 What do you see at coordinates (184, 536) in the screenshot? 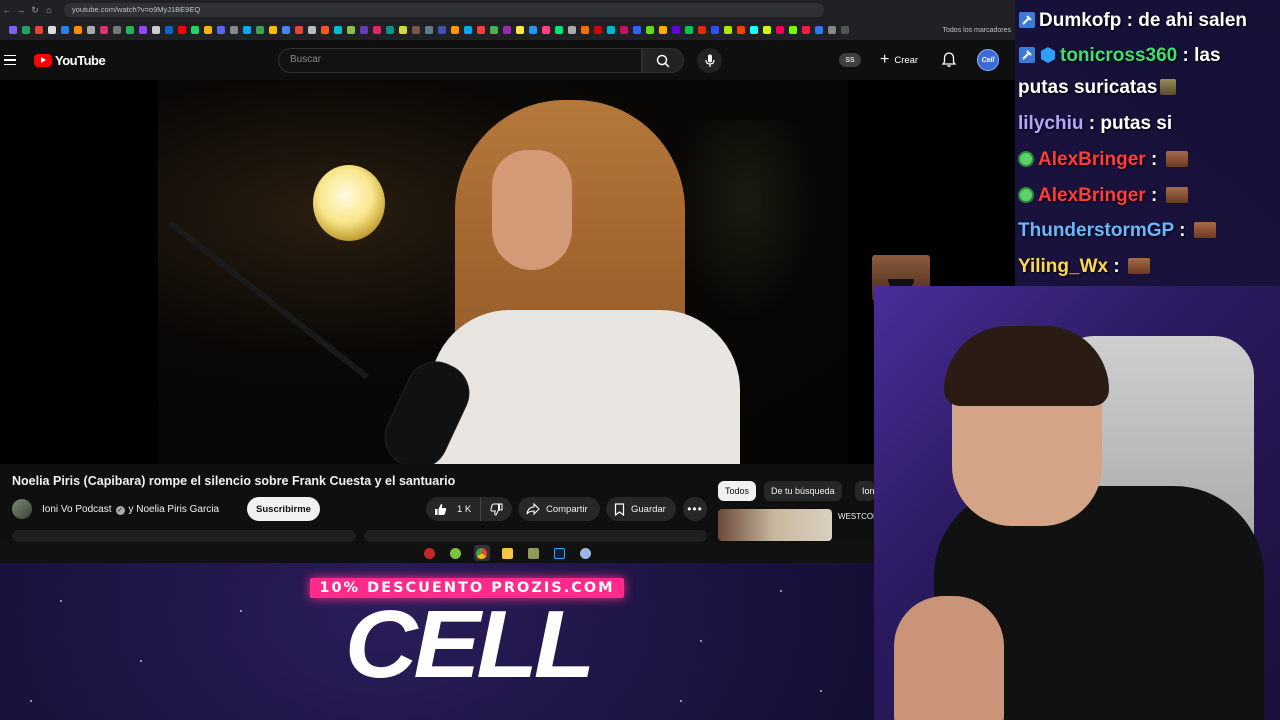
I see `description-box` at bounding box center [184, 536].